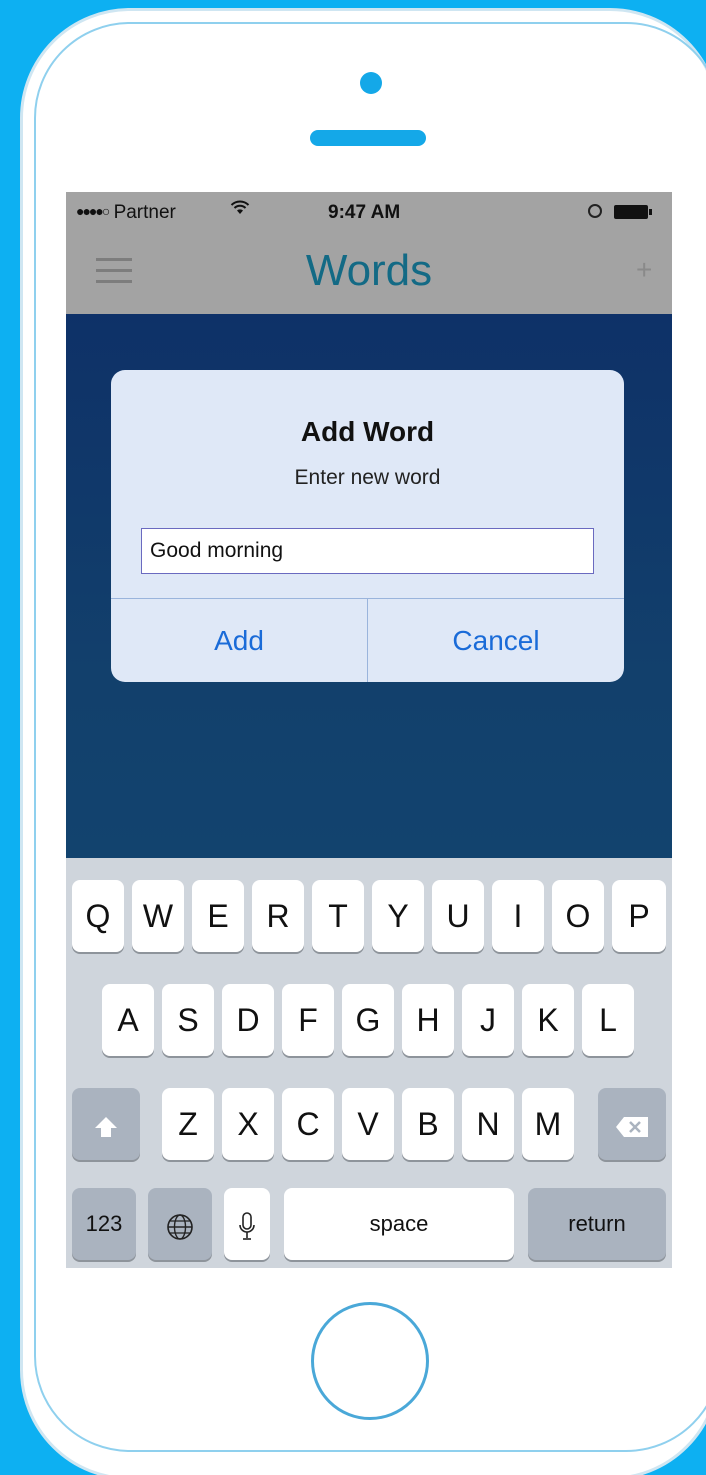 This screenshot has height=1475, width=706. Describe the element at coordinates (578, 916) in the screenshot. I see `key-o: O` at that location.